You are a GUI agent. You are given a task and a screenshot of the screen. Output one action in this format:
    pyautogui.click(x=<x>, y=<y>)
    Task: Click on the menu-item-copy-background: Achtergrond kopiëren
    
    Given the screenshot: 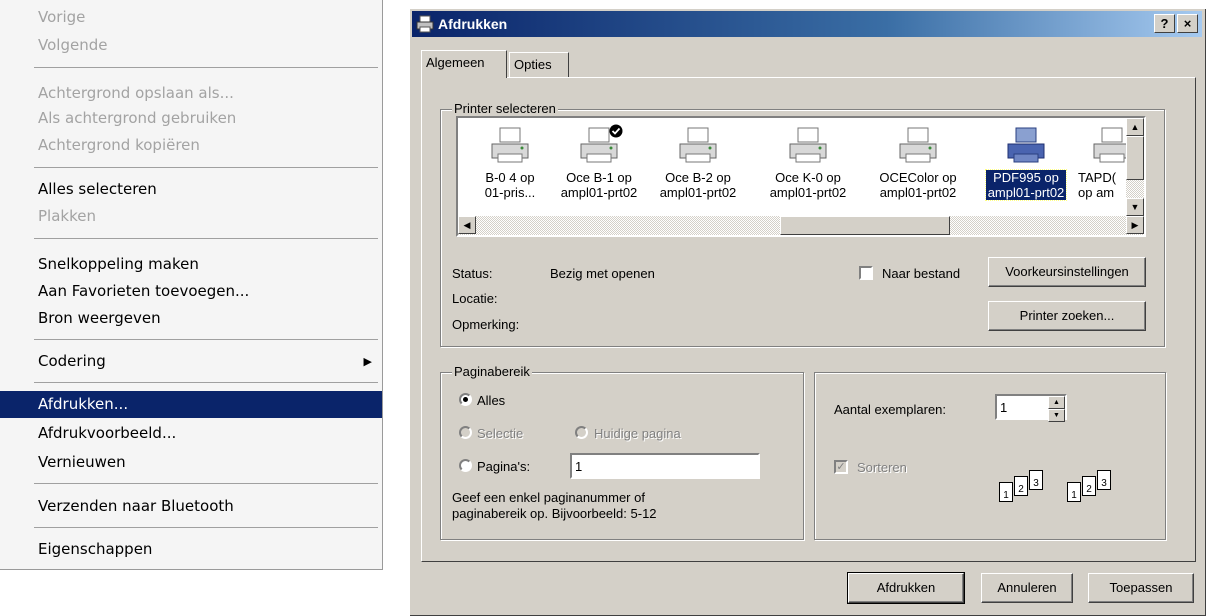 What is the action you would take?
    pyautogui.click(x=191, y=145)
    